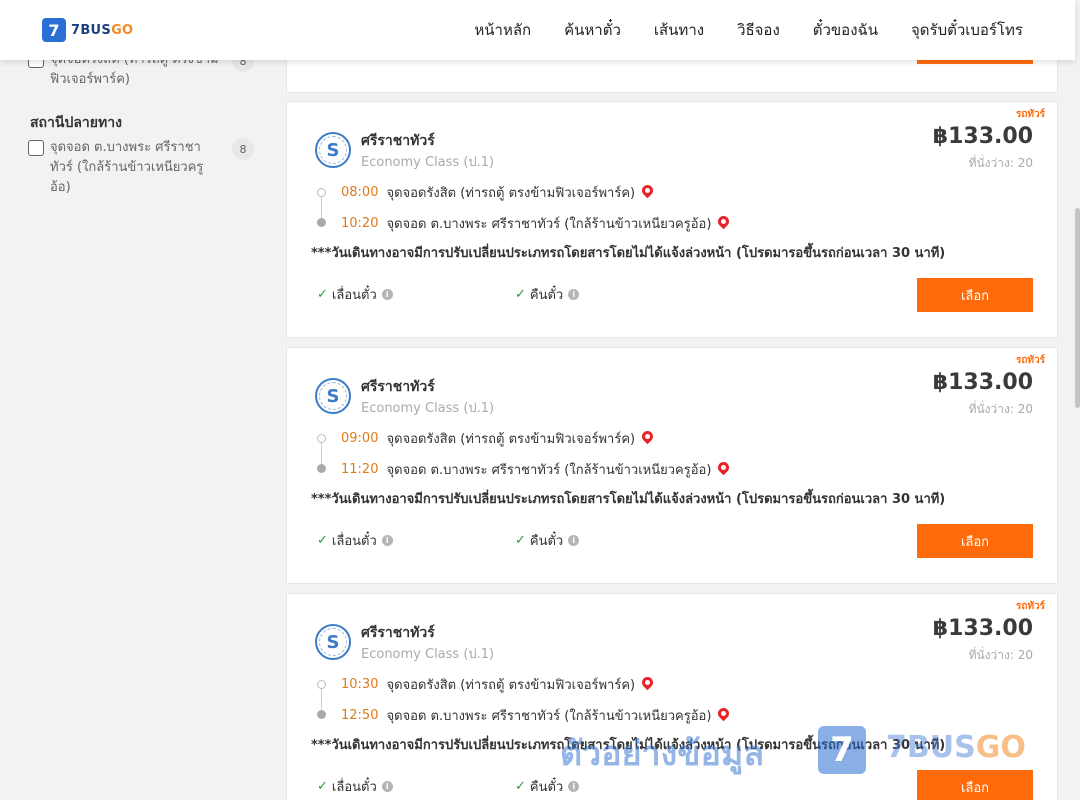 The width and height of the screenshot is (1080, 800). I want to click on nav-home: หน้าหลัก, so click(502, 30).